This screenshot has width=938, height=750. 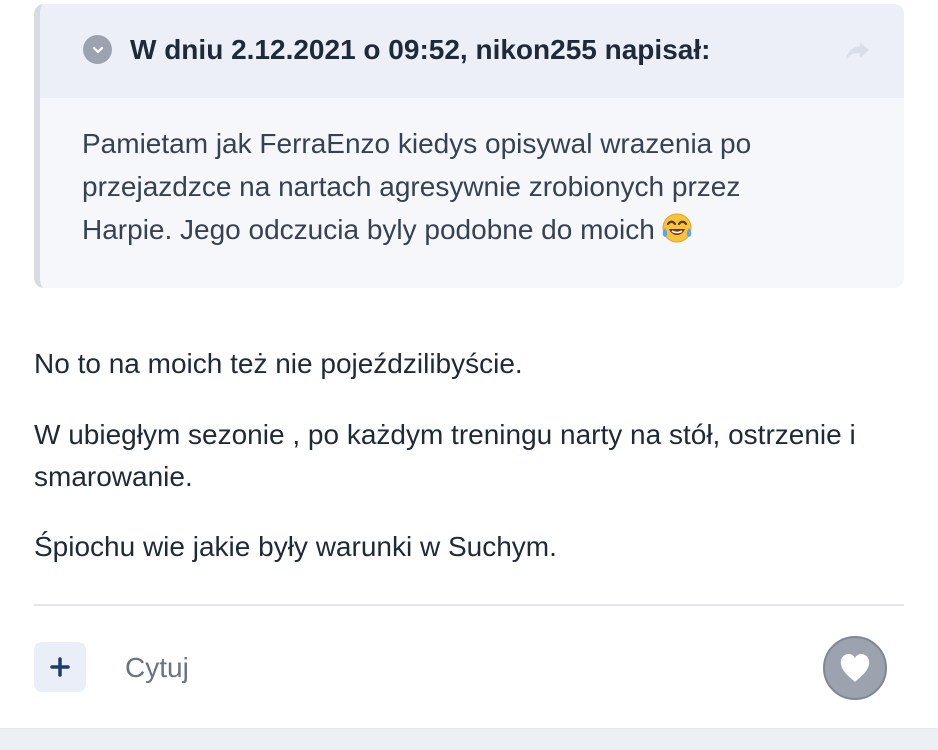 What do you see at coordinates (295, 546) in the screenshot?
I see `post-paragraph: Śpiochu wie jakie były warunki w Suchym.` at bounding box center [295, 546].